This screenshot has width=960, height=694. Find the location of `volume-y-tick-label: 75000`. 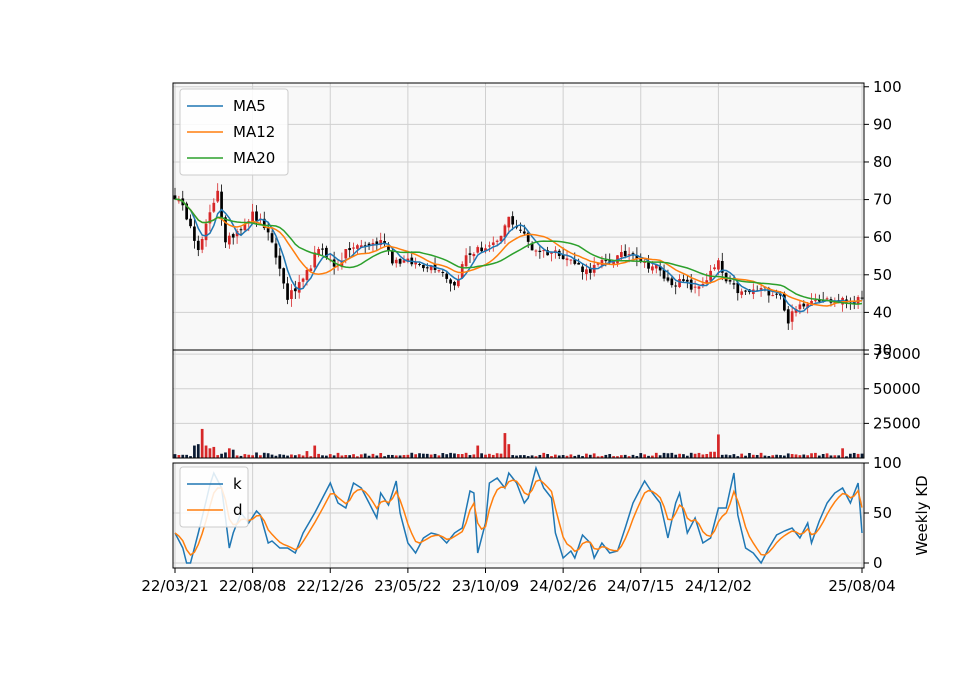

volume-y-tick-label: 75000 is located at coordinates (897, 354).